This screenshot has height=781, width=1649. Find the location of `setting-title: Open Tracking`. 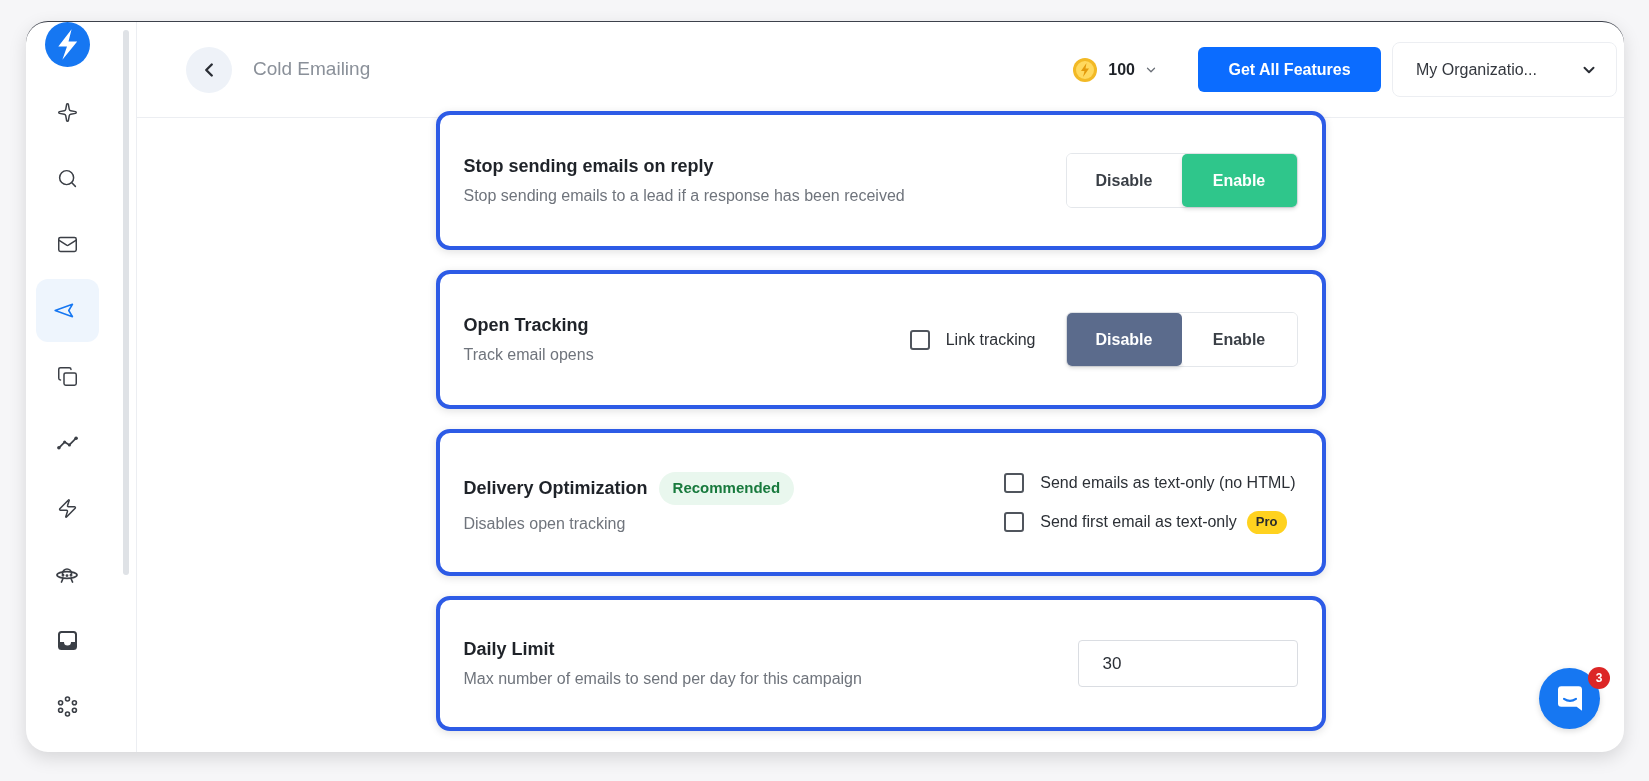

setting-title: Open Tracking is located at coordinates (526, 325).